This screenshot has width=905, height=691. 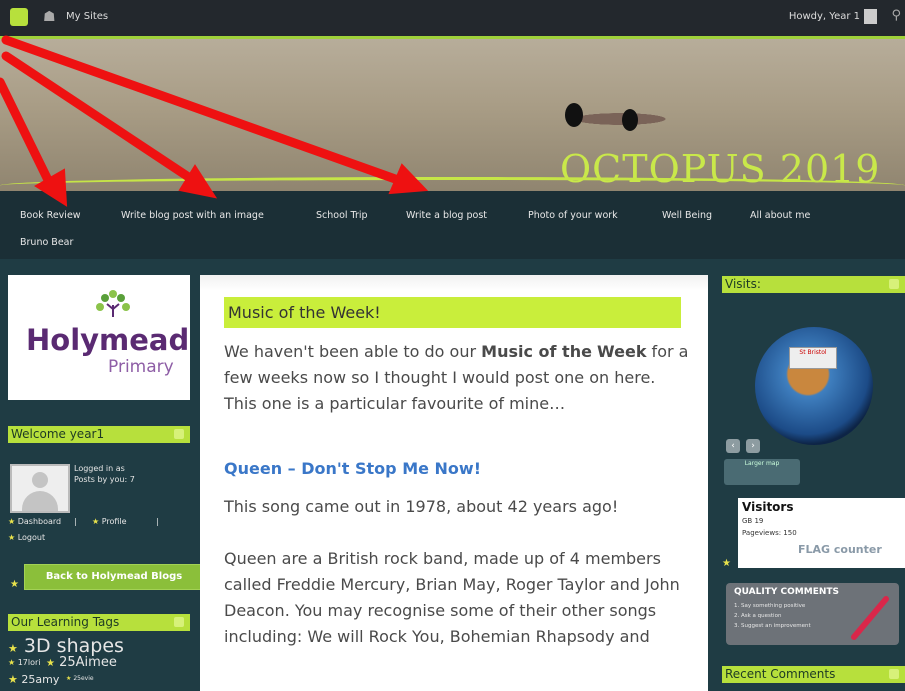 What do you see at coordinates (108, 340) in the screenshot?
I see `logo-name: Holymead` at bounding box center [108, 340].